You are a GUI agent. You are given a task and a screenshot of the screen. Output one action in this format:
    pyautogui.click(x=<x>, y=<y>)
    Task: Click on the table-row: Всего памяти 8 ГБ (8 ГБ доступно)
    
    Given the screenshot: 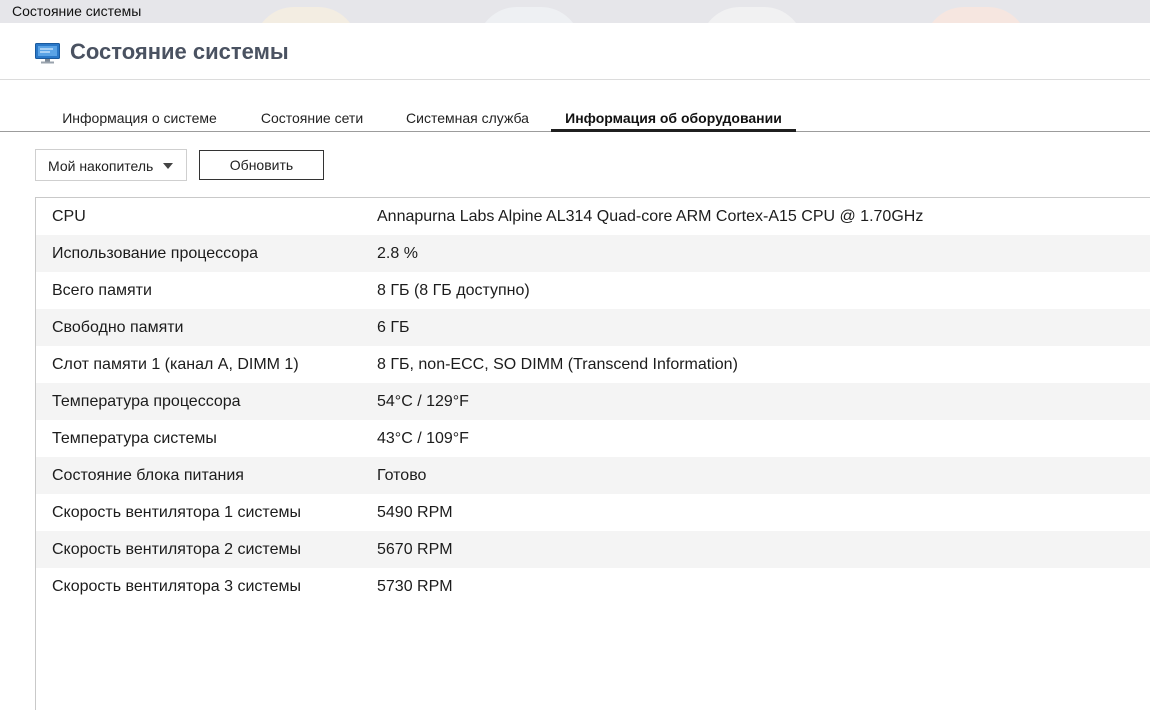 What is the action you would take?
    pyautogui.click(x=593, y=290)
    